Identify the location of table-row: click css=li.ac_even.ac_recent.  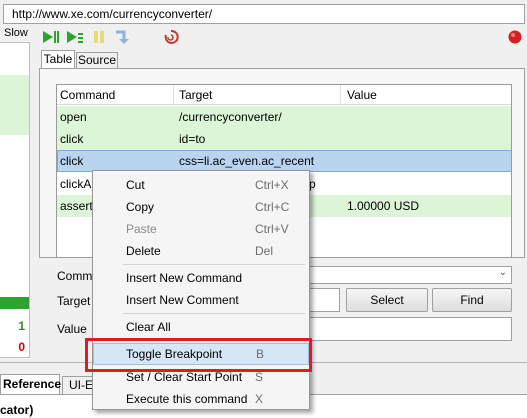
(284, 161).